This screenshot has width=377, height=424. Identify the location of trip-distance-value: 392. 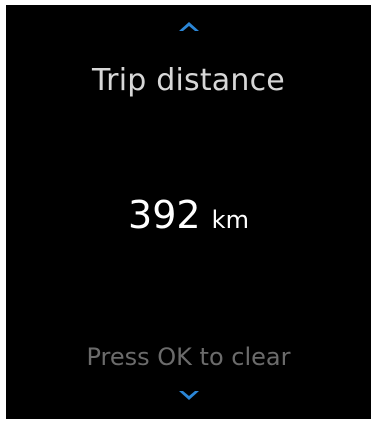
(164, 215).